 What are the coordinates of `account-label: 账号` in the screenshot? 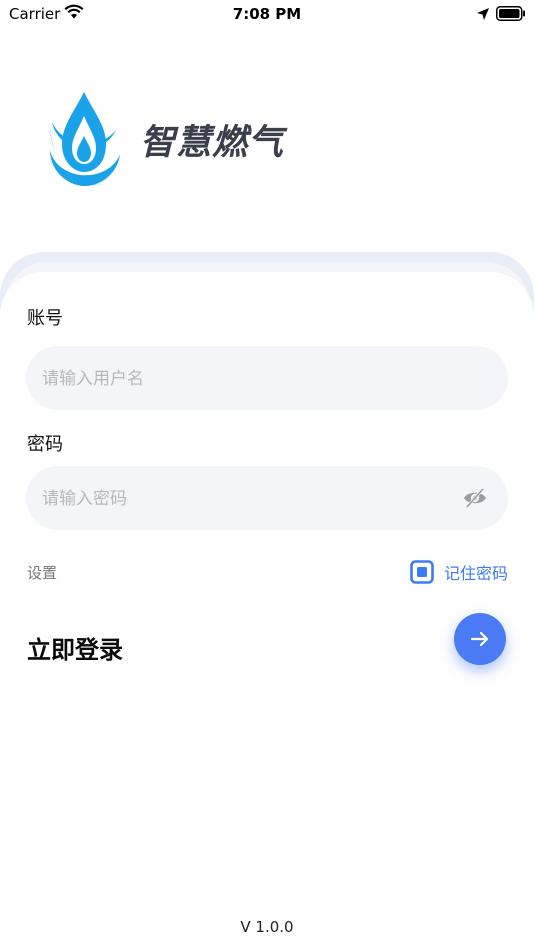 It's located at (45, 318).